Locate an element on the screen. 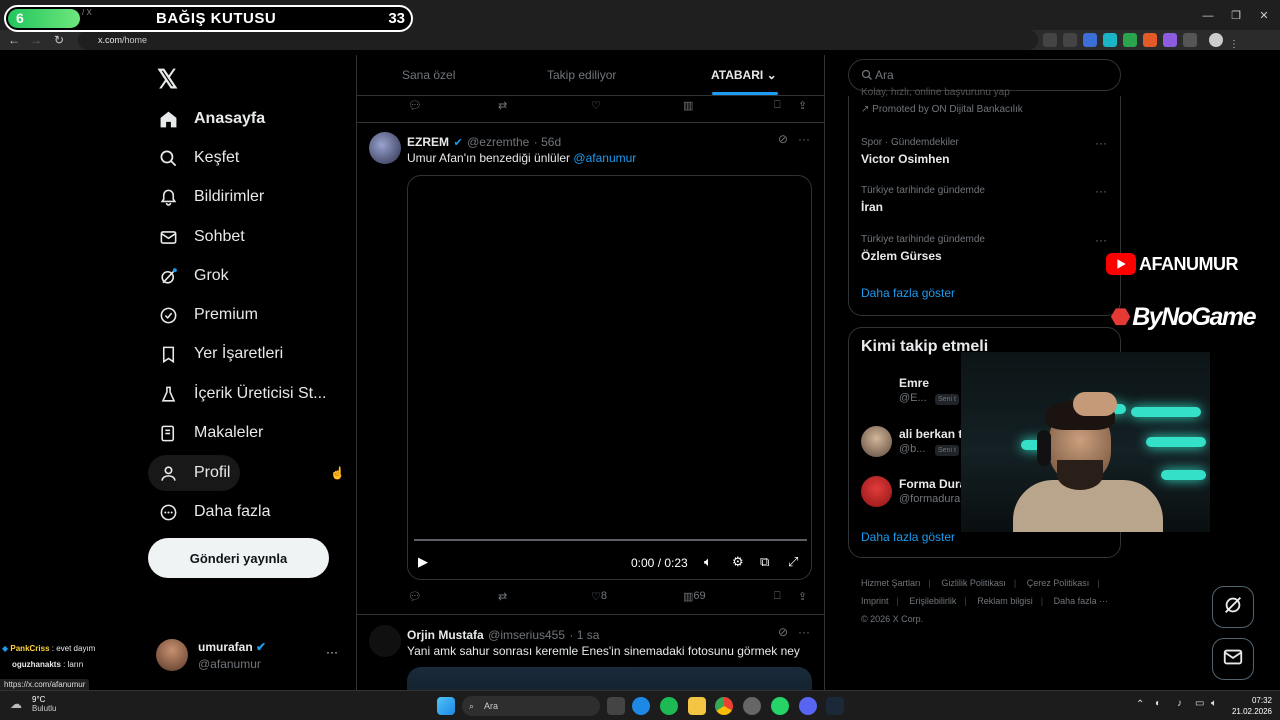  sidebar-item-notifications: Bildirimler is located at coordinates (211, 197).